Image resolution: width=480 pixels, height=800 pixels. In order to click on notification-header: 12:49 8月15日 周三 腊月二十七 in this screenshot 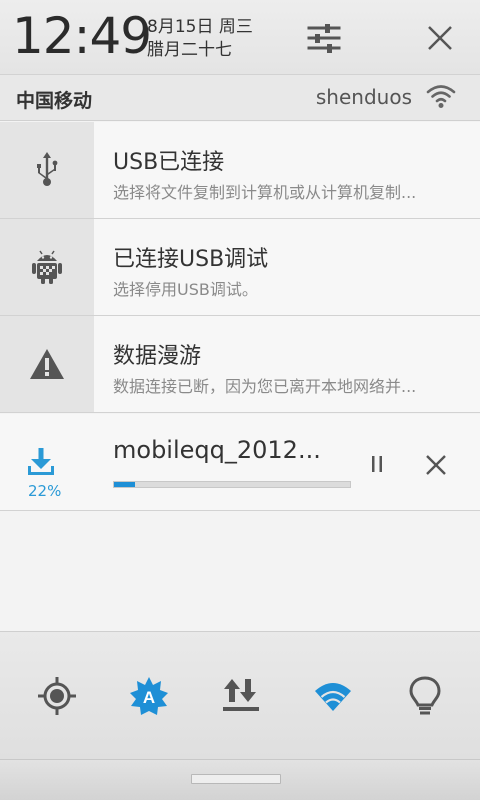, I will do `click(240, 37)`.